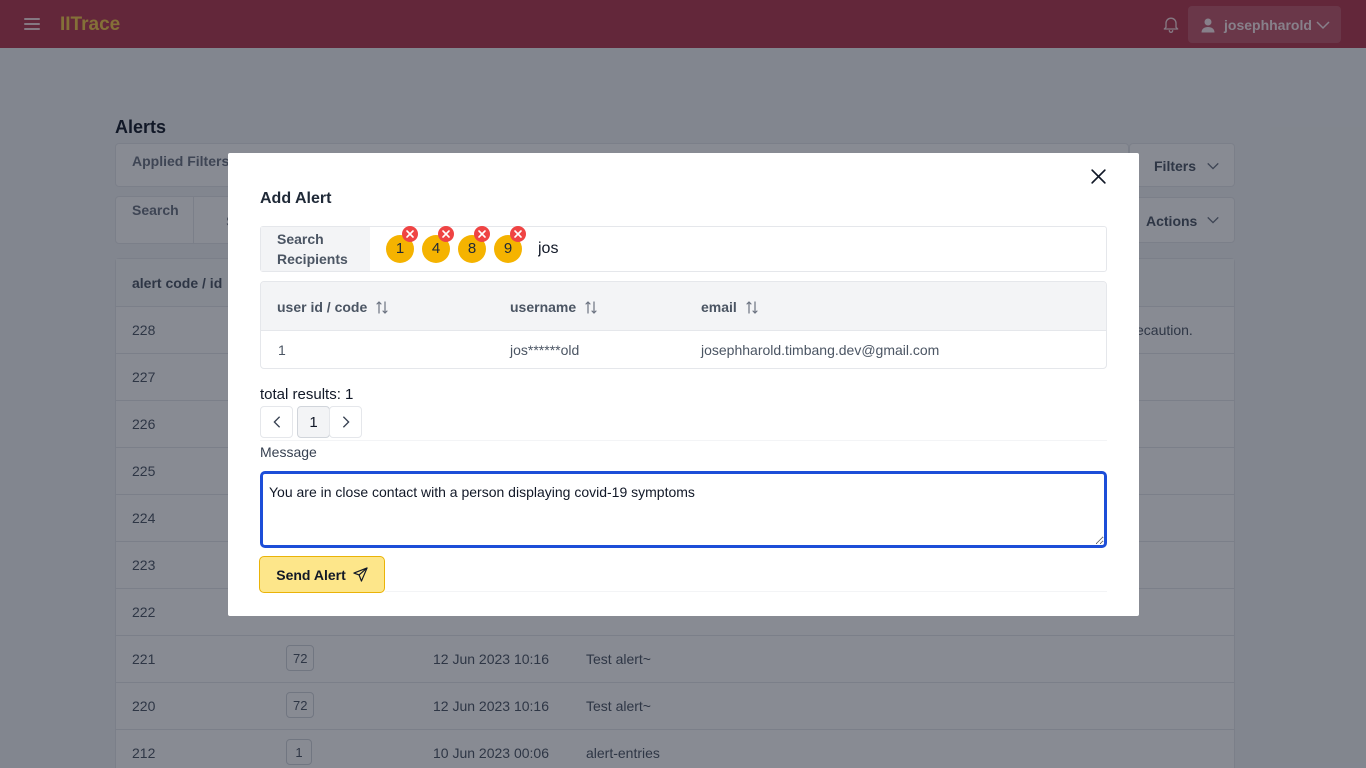 This screenshot has height=768, width=1366. I want to click on recipient-chip: 9, so click(510, 244).